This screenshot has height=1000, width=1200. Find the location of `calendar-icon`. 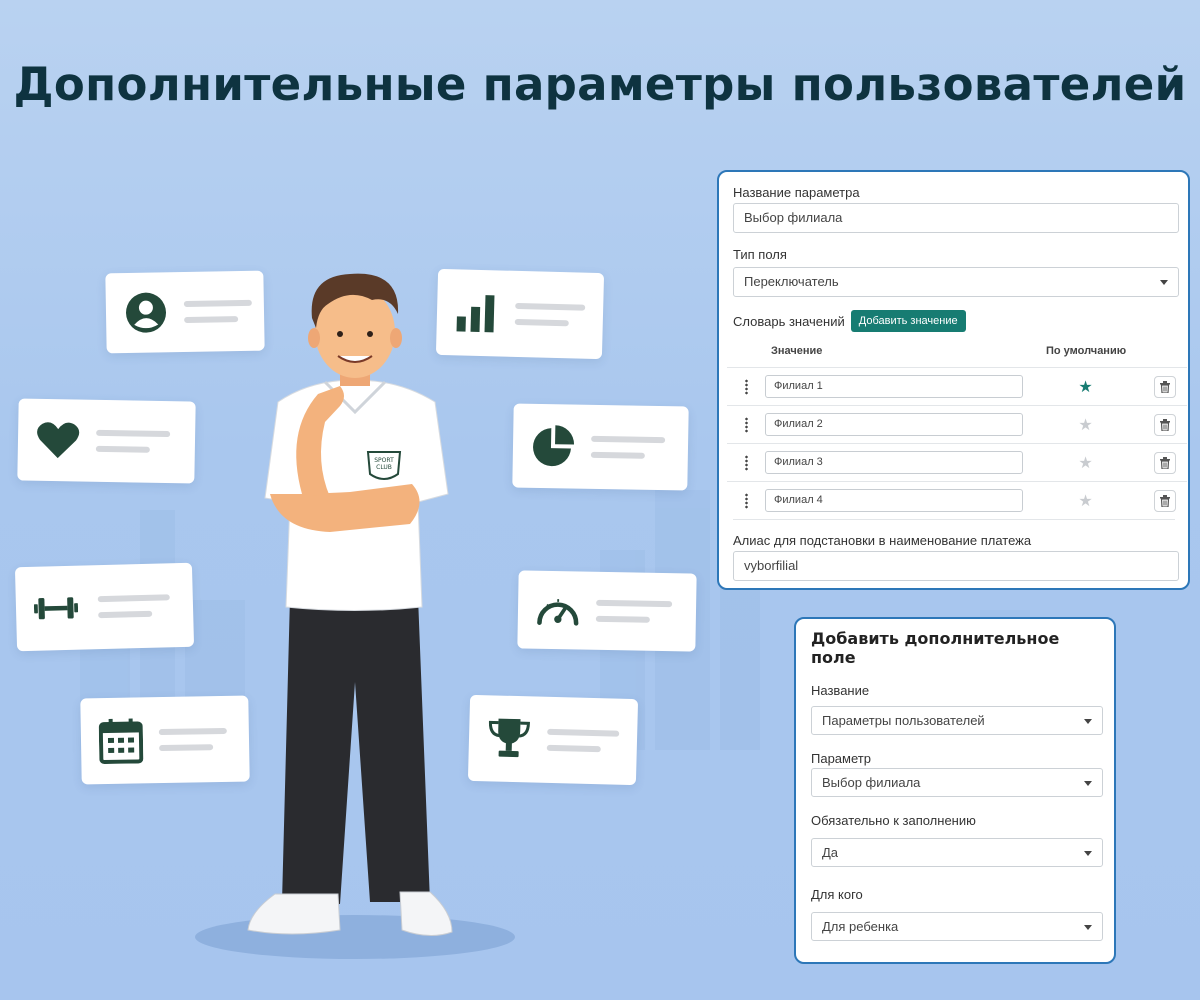

calendar-icon is located at coordinates (121, 741).